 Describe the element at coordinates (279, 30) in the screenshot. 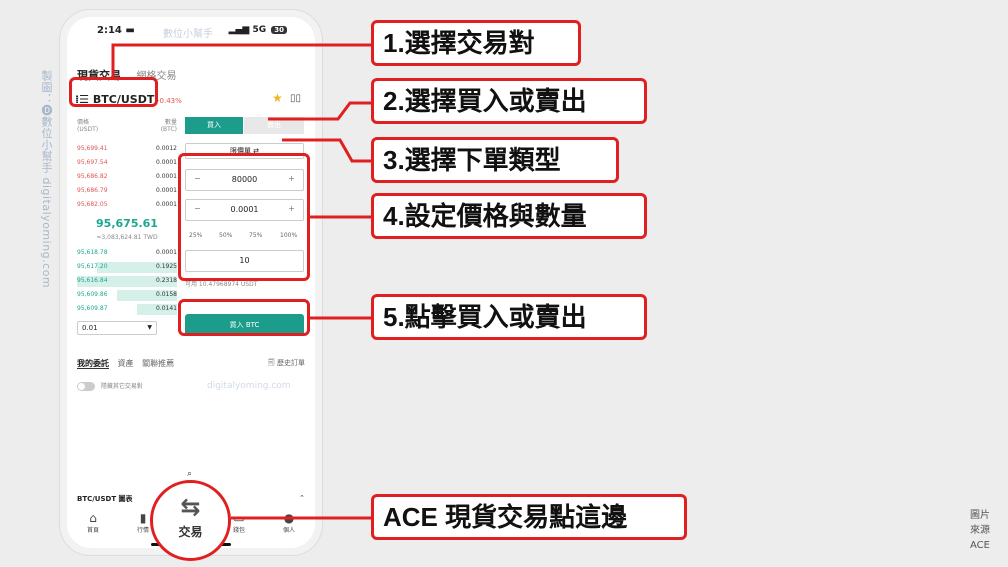

I see `battery-icon: 30` at that location.